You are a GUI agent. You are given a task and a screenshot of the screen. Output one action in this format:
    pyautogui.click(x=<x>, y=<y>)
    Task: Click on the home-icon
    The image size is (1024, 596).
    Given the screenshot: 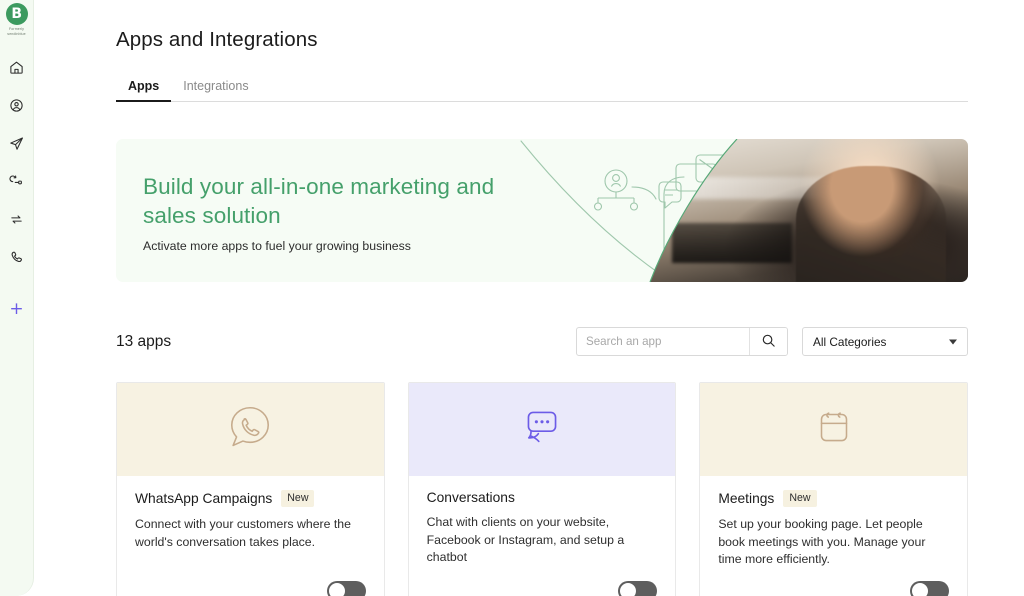 What is the action you would take?
    pyautogui.click(x=16, y=67)
    